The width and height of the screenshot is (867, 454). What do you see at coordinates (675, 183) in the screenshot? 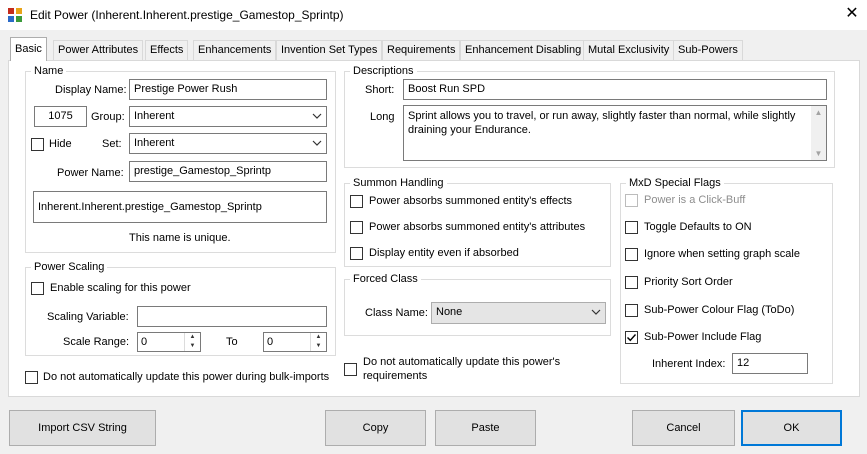
I see `mxd-flags-title: MxD Special Flags` at bounding box center [675, 183].